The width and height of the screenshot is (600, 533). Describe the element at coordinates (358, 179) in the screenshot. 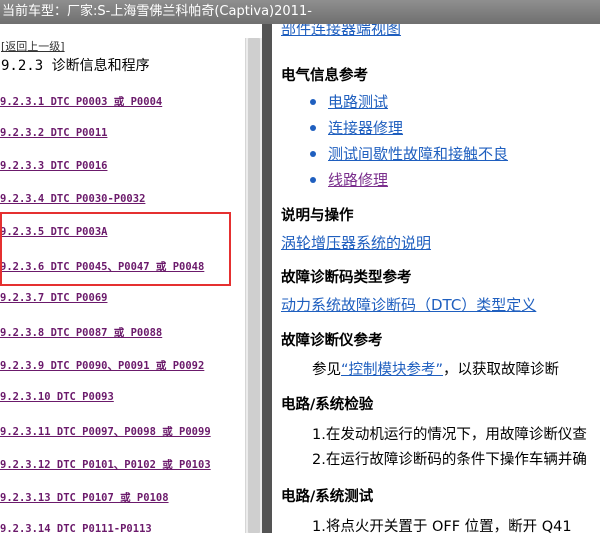

I see `wiring-repair-link: 线路修理` at that location.